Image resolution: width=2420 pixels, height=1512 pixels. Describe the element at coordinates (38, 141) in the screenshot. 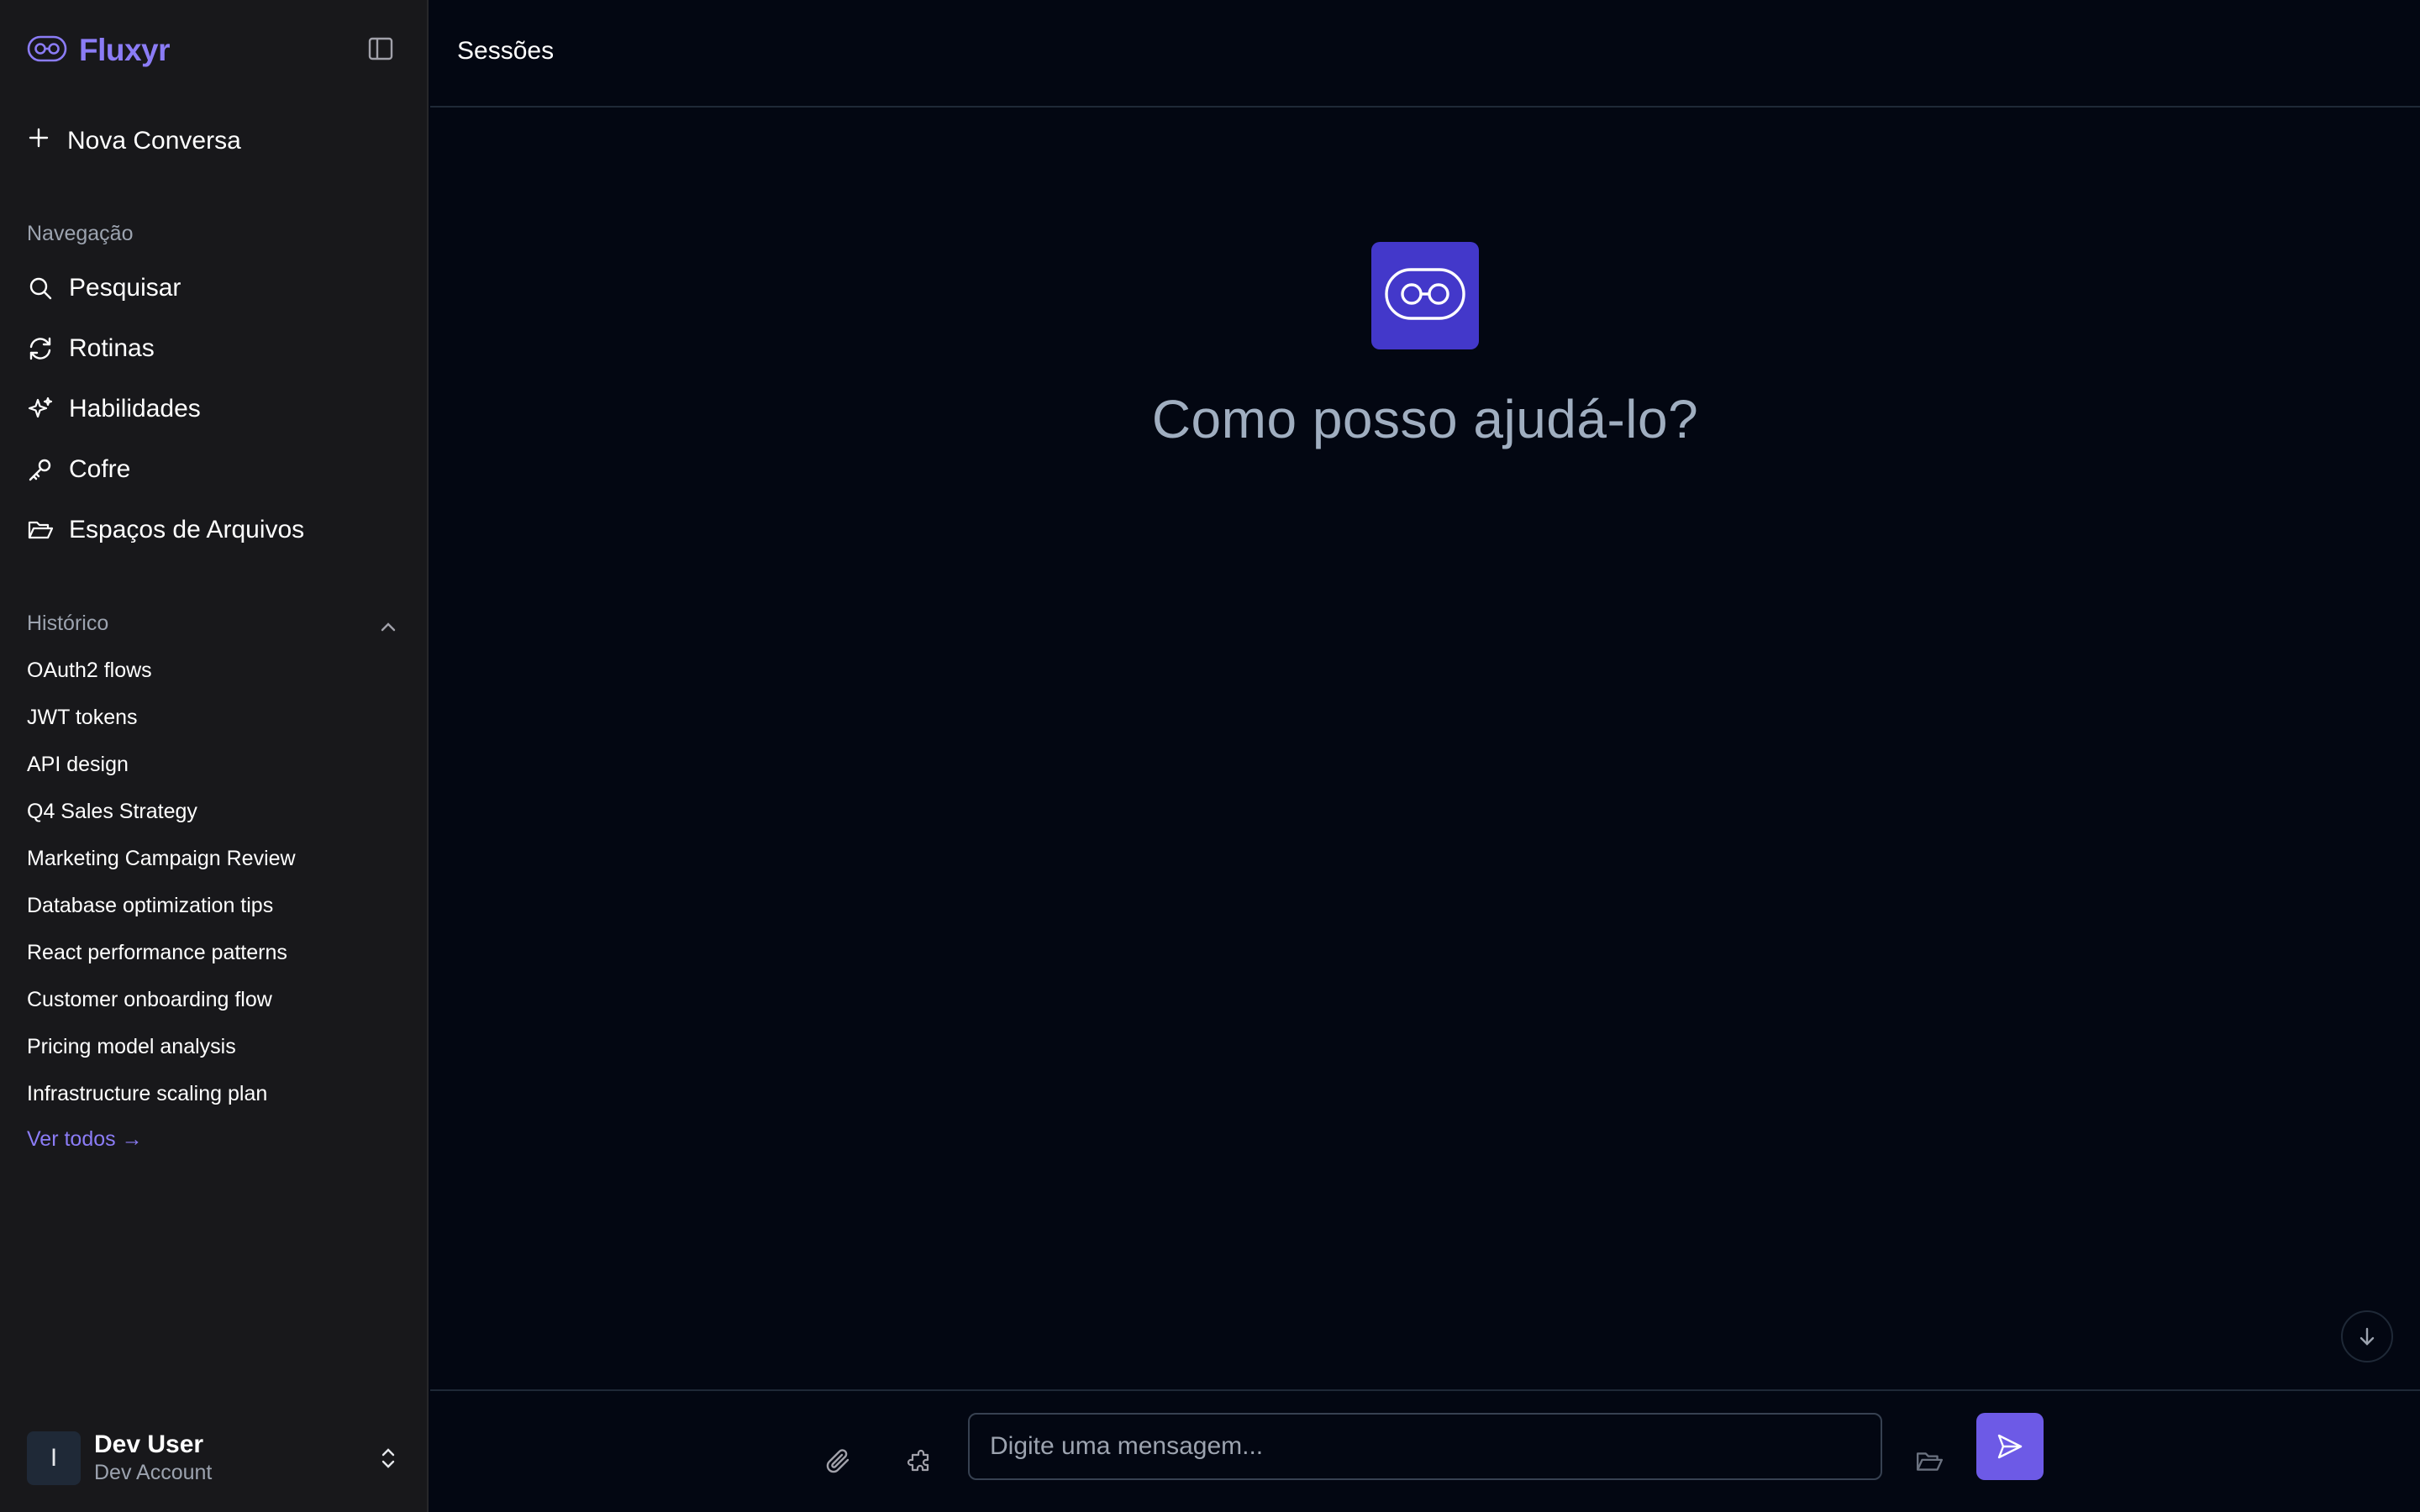

I see `plus-icon` at that location.